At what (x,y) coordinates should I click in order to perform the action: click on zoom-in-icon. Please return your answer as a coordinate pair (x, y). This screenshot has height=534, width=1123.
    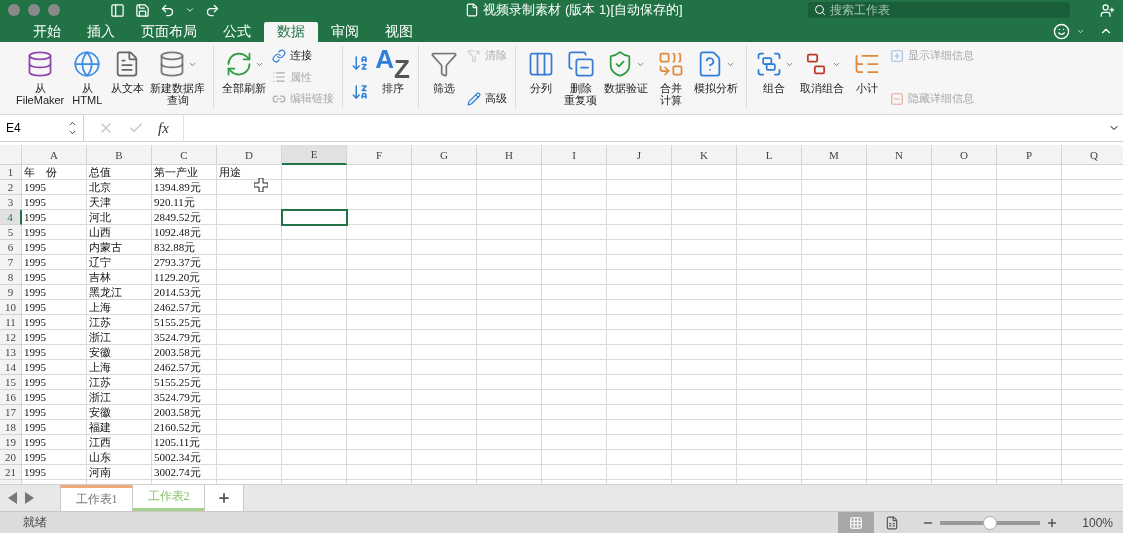
    Looking at the image, I should click on (1052, 522).